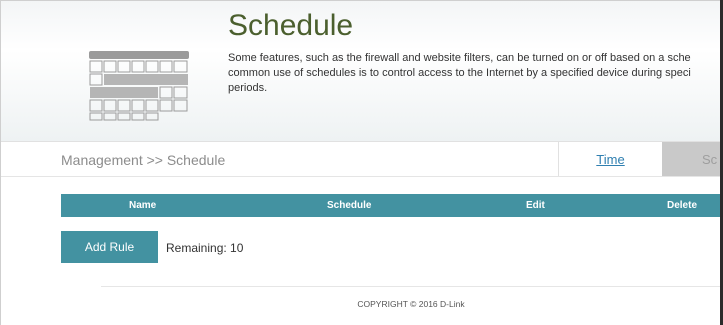 The image size is (723, 325). Describe the element at coordinates (535, 205) in the screenshot. I see `column-header-edit: Edit` at that location.